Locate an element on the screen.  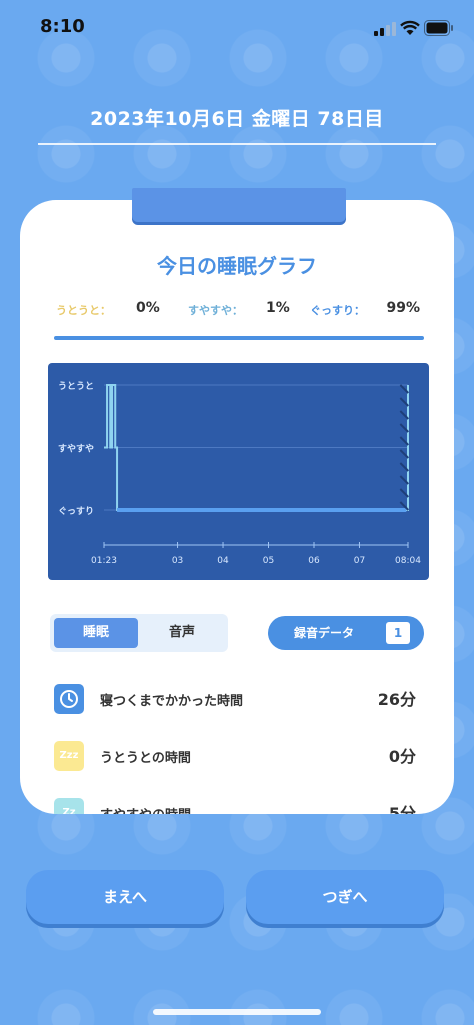
ratio-value-gussuri: 99% is located at coordinates (403, 308).